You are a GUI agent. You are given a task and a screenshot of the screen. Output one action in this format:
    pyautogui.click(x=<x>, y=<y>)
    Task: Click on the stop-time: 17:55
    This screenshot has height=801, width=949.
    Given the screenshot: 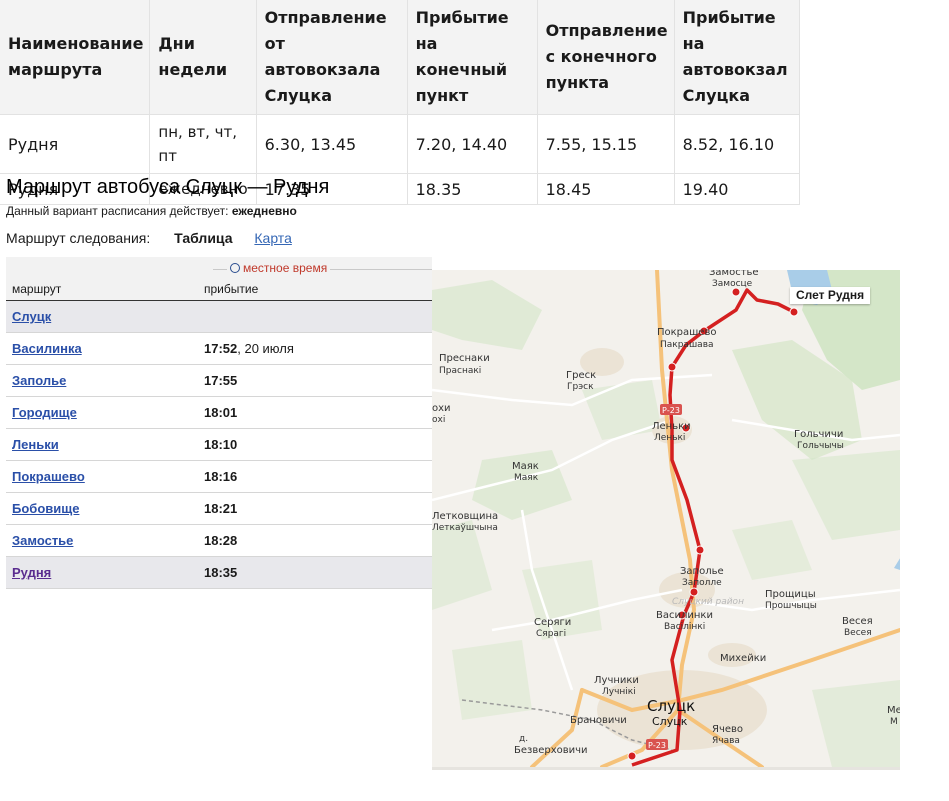 What is the action you would take?
    pyautogui.click(x=221, y=380)
    